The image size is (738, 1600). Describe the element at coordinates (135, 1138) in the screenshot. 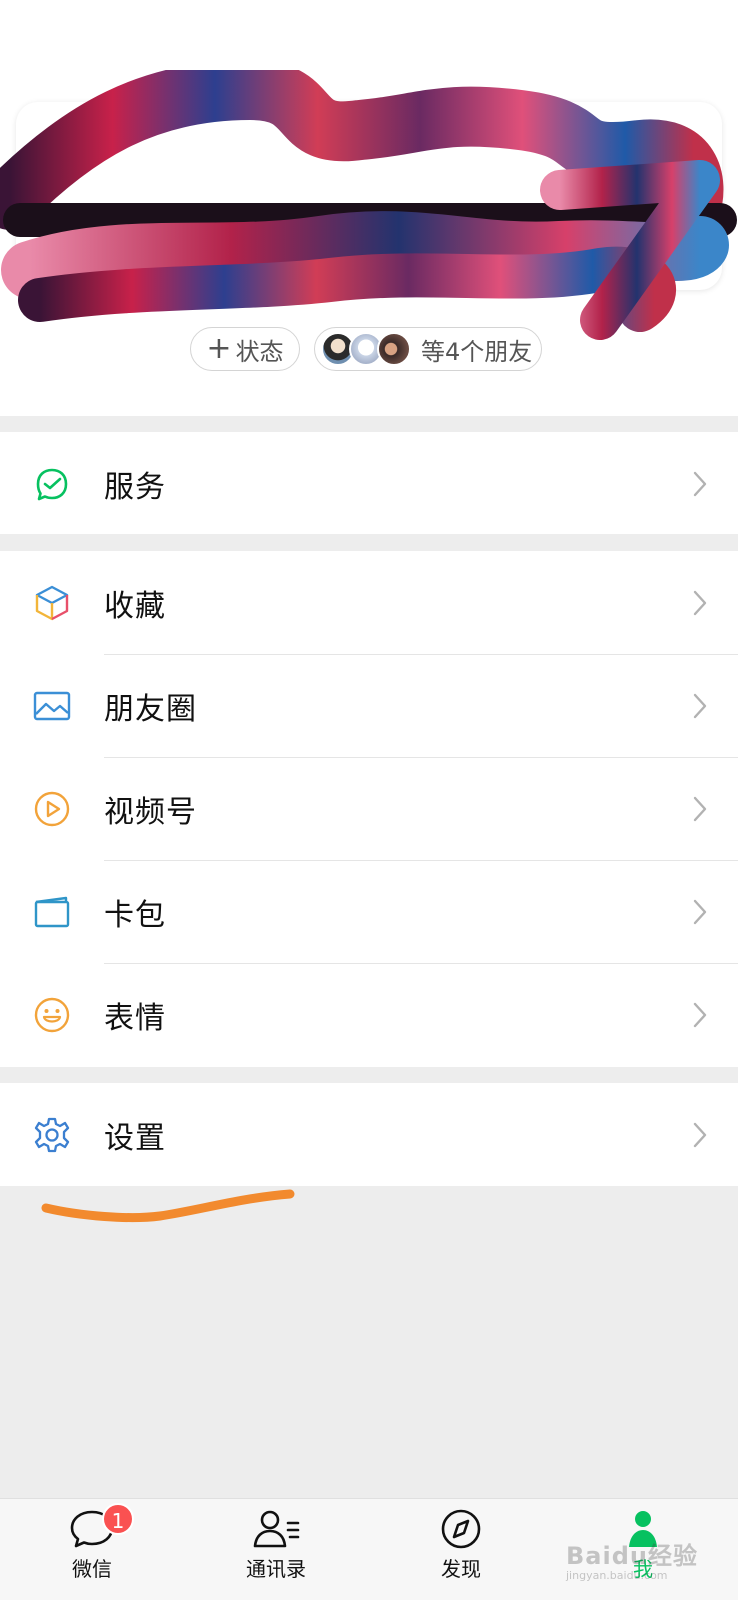

I see `menu-item-label: 设置` at that location.